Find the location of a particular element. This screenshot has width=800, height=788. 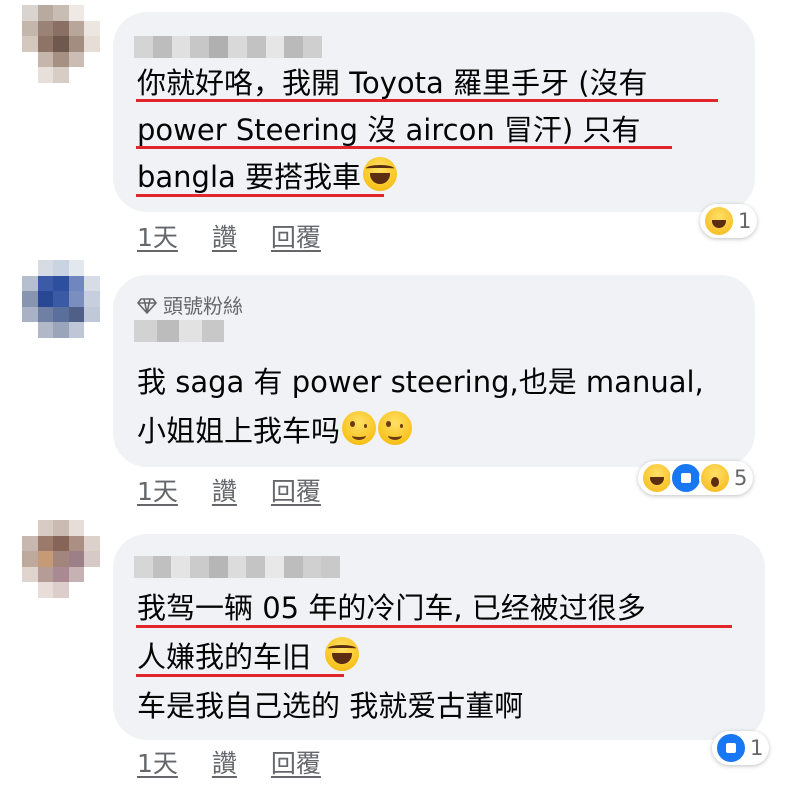

diamond-icon is located at coordinates (147, 305).